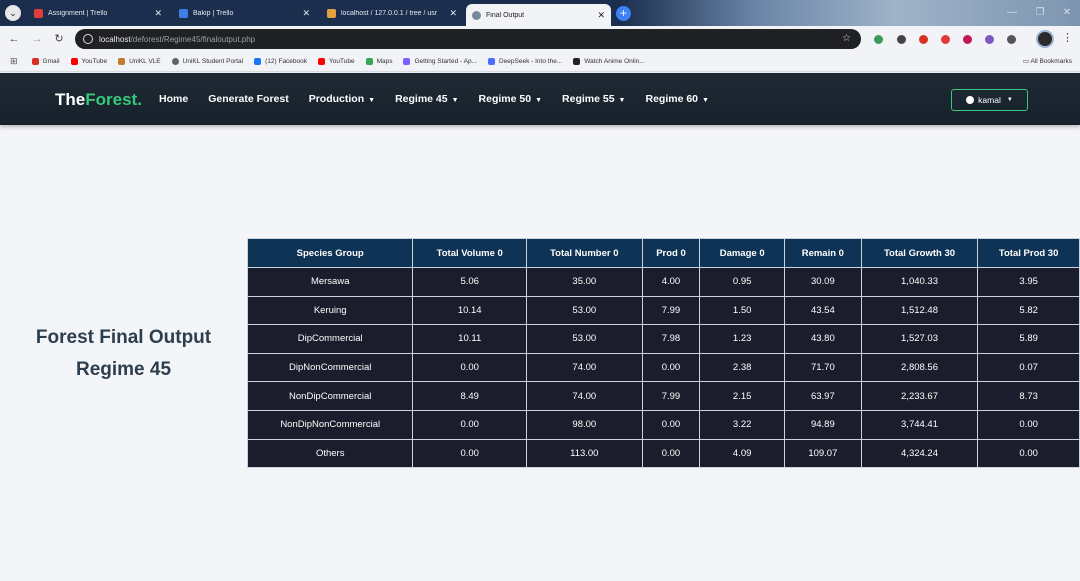 The height and width of the screenshot is (581, 1080). I want to click on browser-menu-icon: ⋮, so click(1067, 37).